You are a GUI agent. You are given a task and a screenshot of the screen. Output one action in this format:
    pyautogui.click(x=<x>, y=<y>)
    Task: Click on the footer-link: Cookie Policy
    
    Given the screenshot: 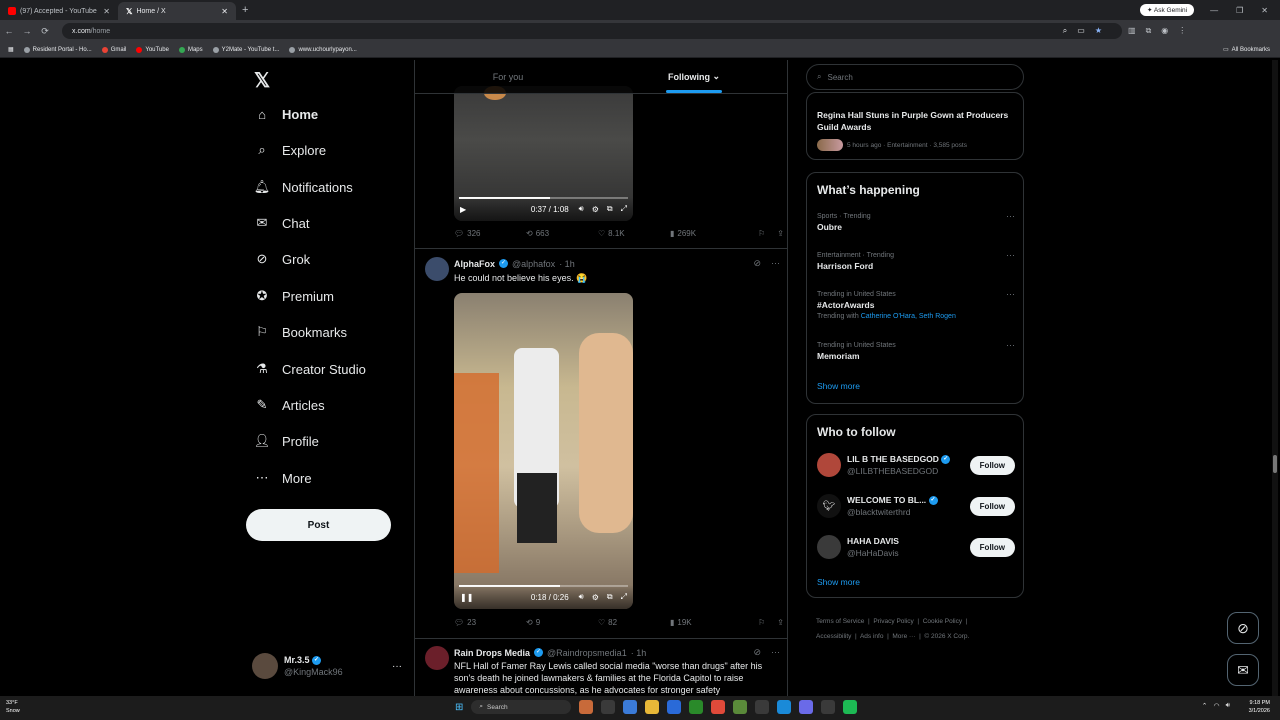 What is the action you would take?
    pyautogui.click(x=942, y=621)
    